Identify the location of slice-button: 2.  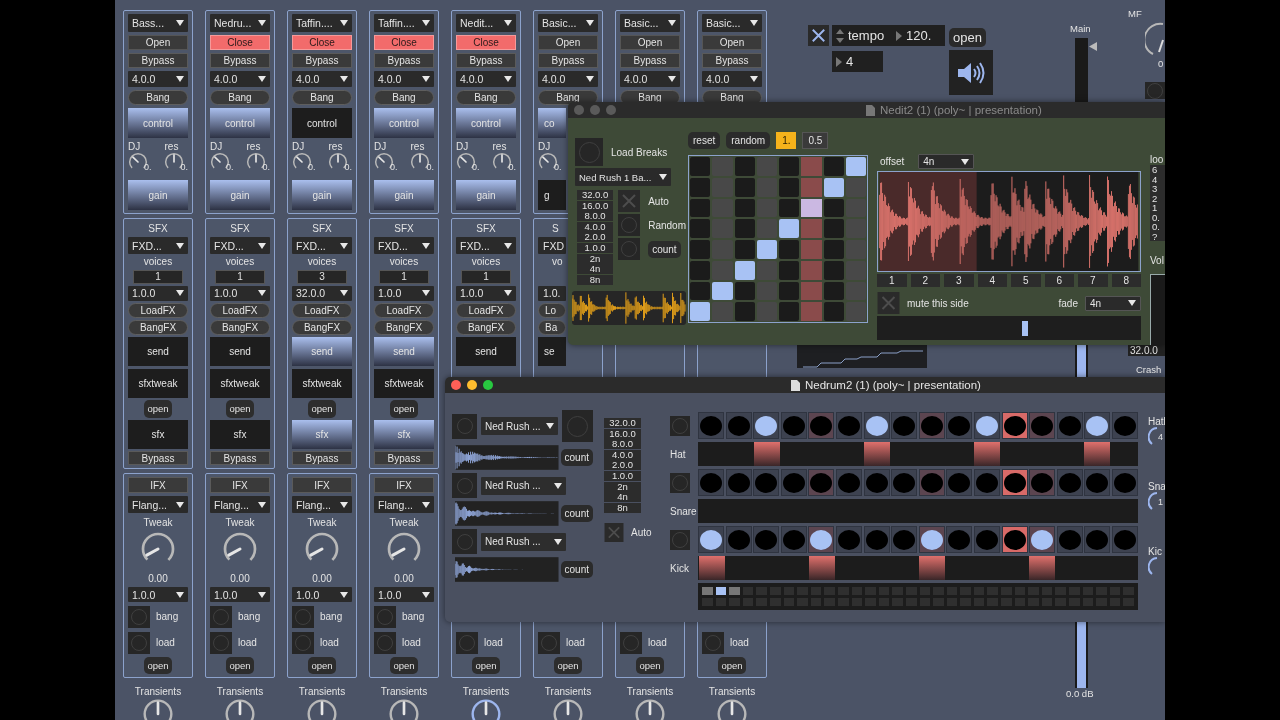
(925, 280).